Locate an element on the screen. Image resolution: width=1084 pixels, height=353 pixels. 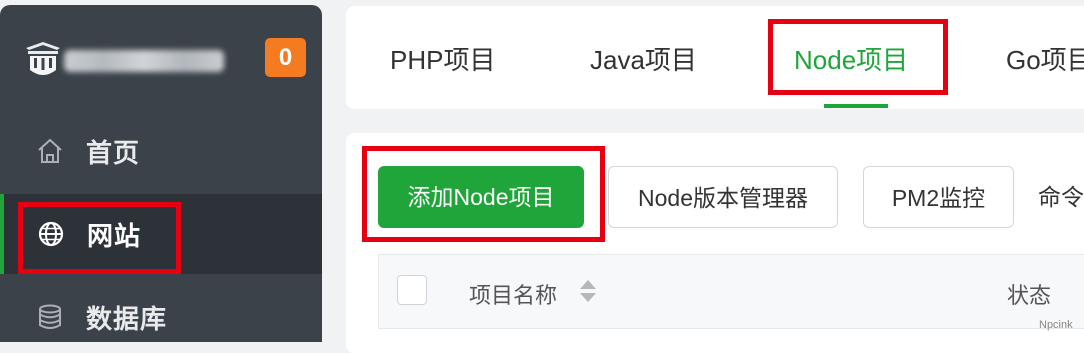
sidebar-item-label: 数据库 is located at coordinates (127, 319).